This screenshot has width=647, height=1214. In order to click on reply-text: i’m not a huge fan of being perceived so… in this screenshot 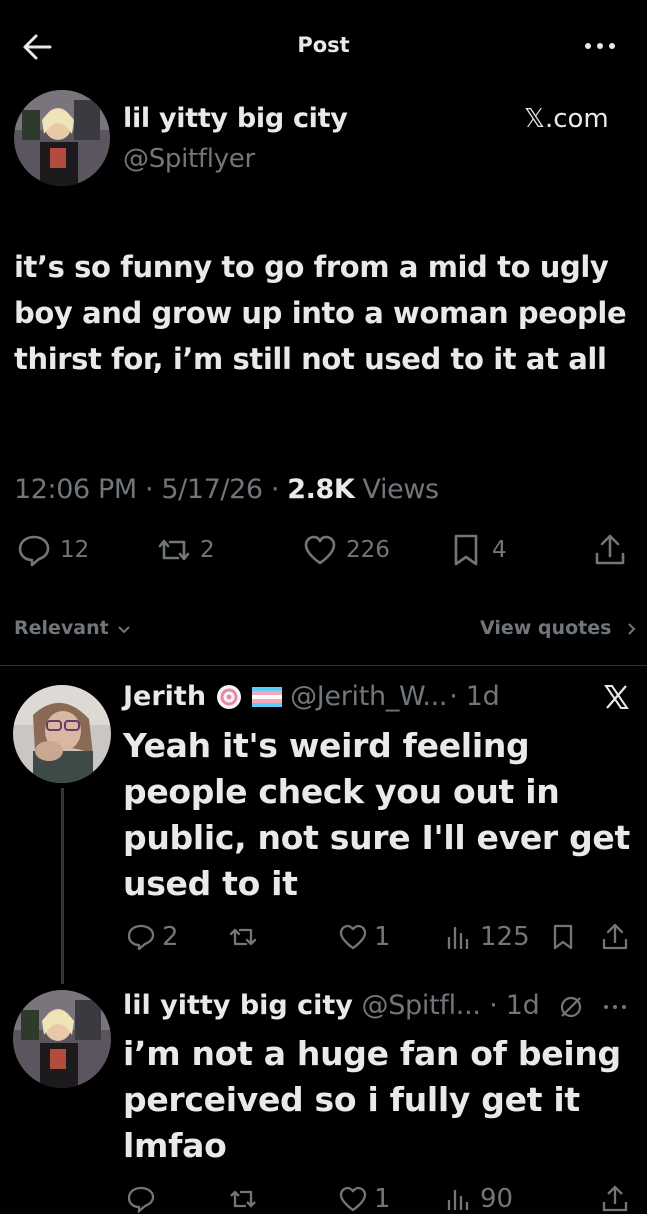, I will do `click(372, 1099)`.